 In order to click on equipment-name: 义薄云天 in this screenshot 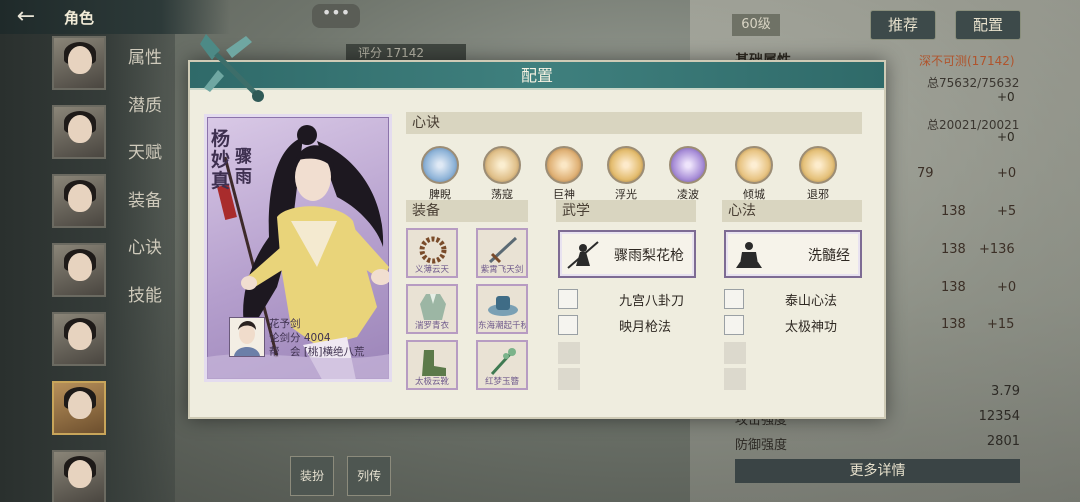, I will do `click(431, 270)`.